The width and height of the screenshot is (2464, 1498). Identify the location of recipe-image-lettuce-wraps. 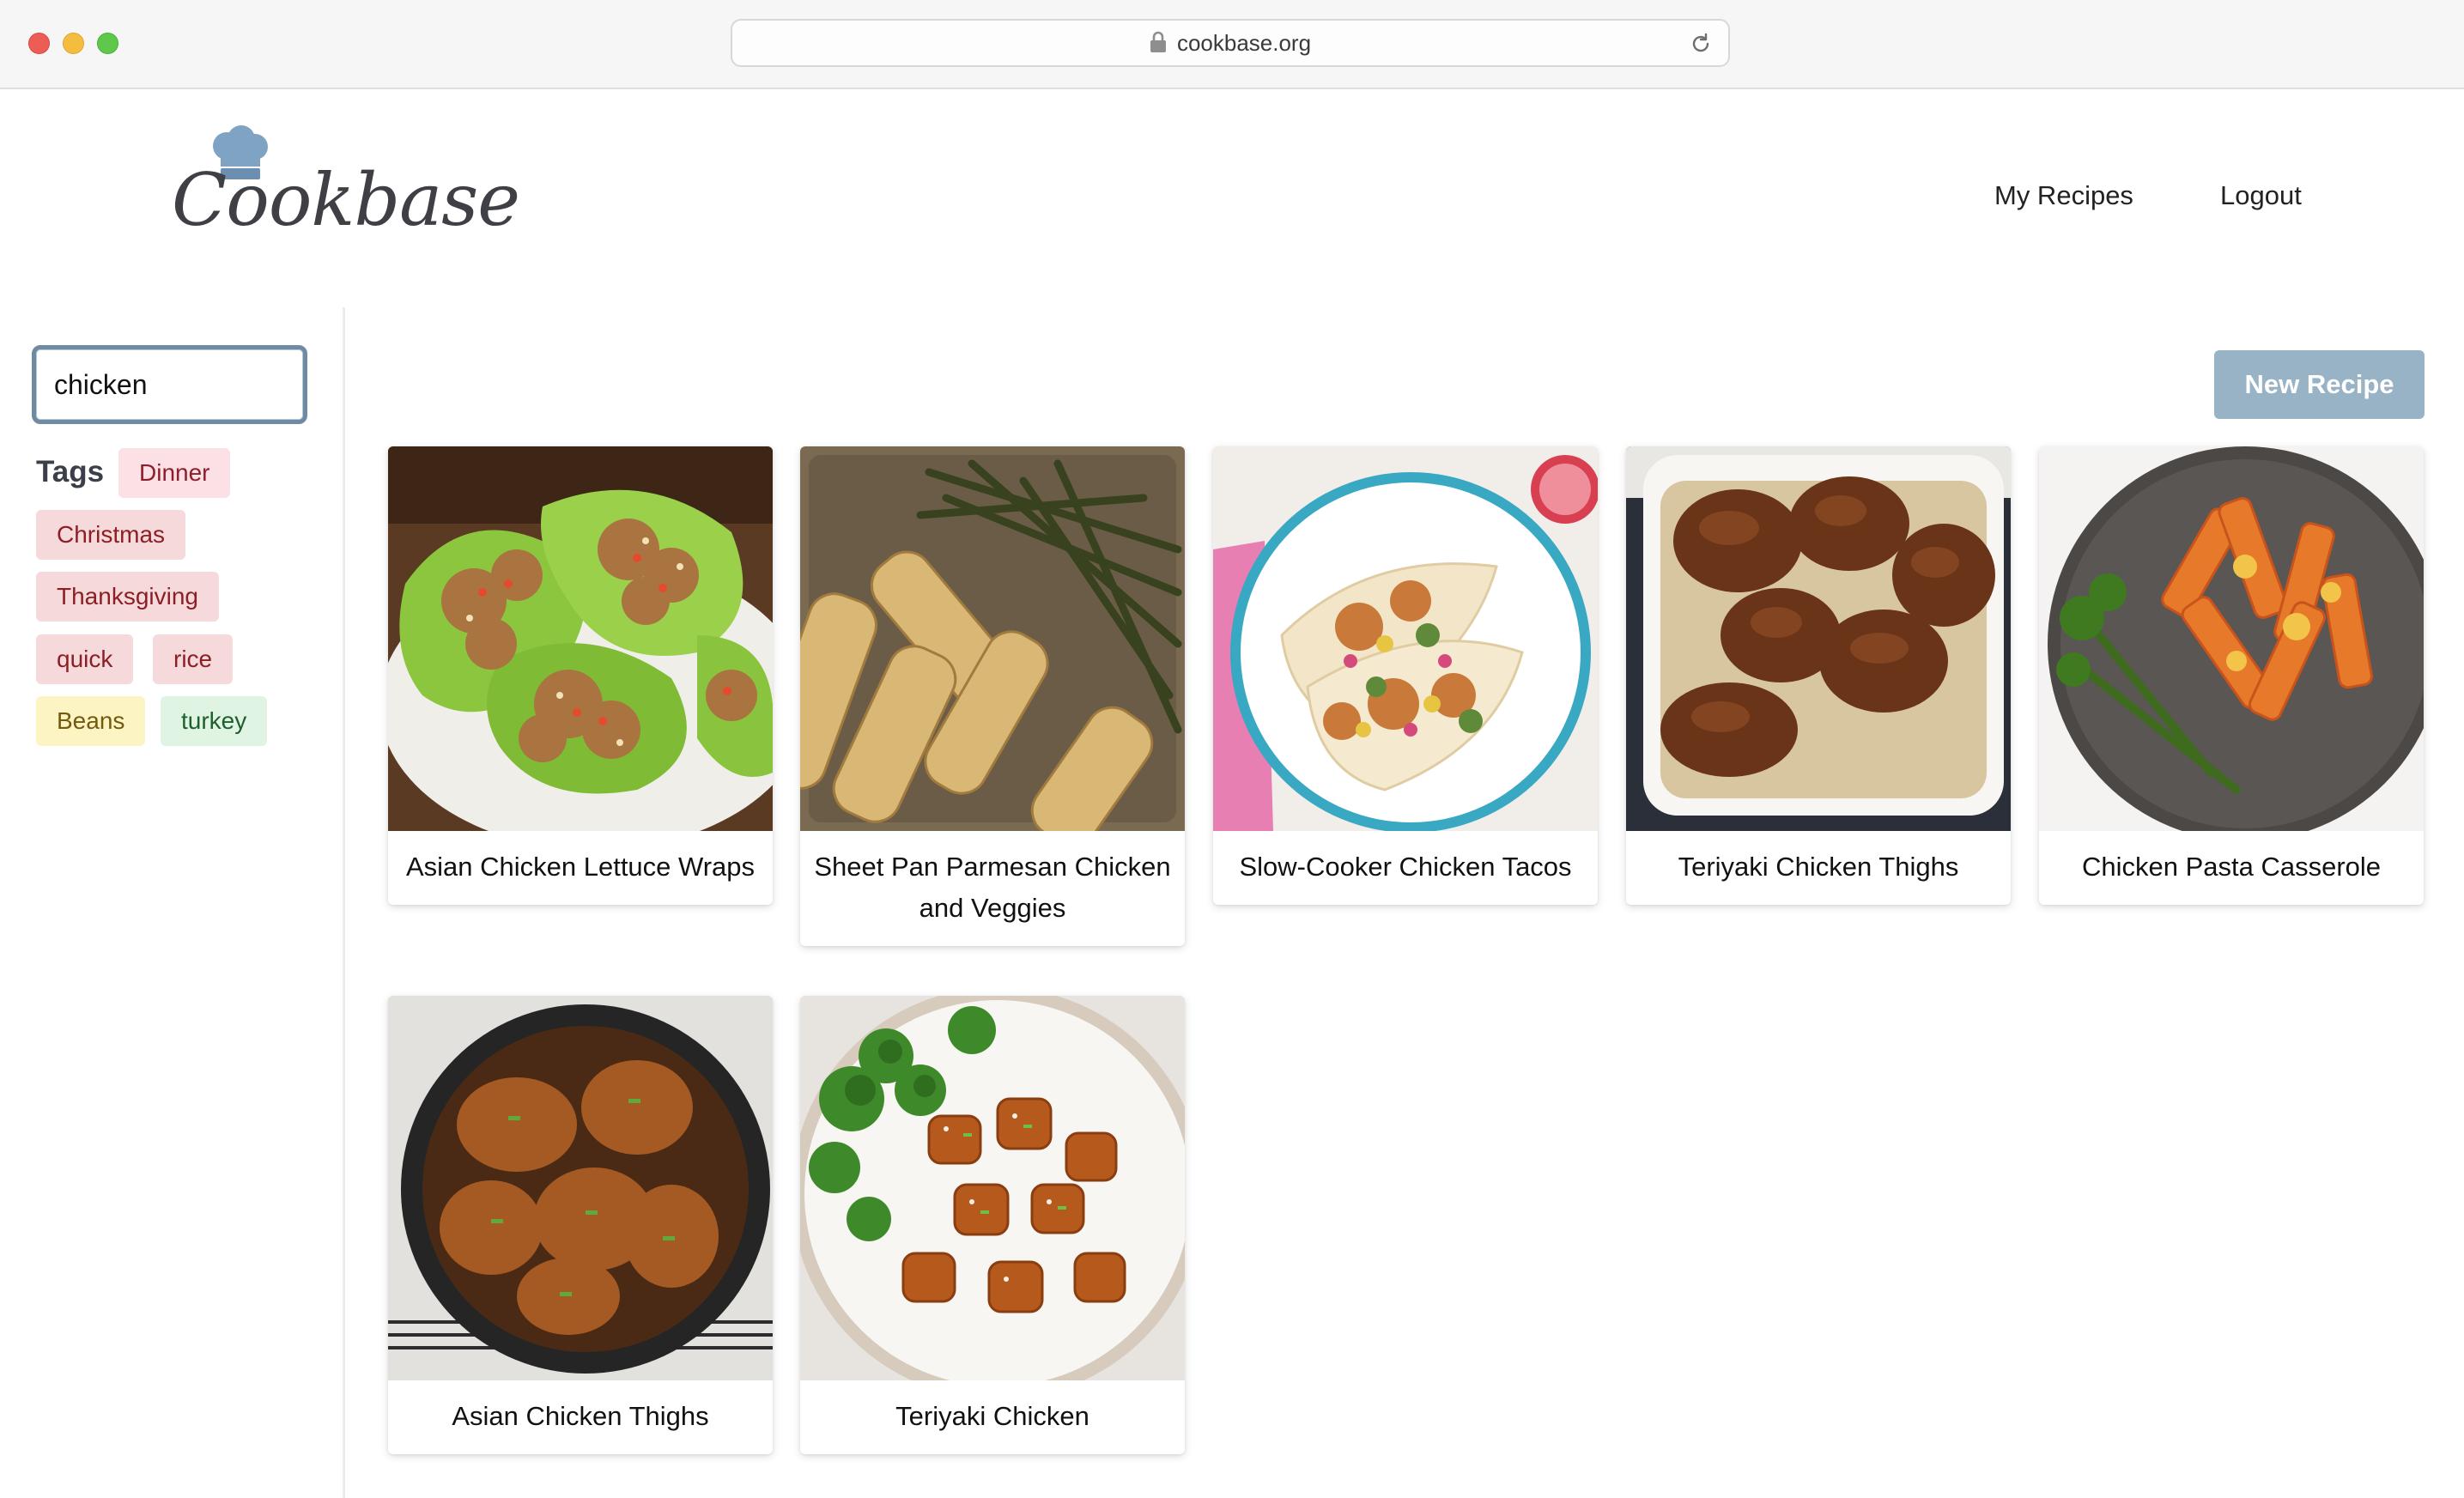
(580, 638).